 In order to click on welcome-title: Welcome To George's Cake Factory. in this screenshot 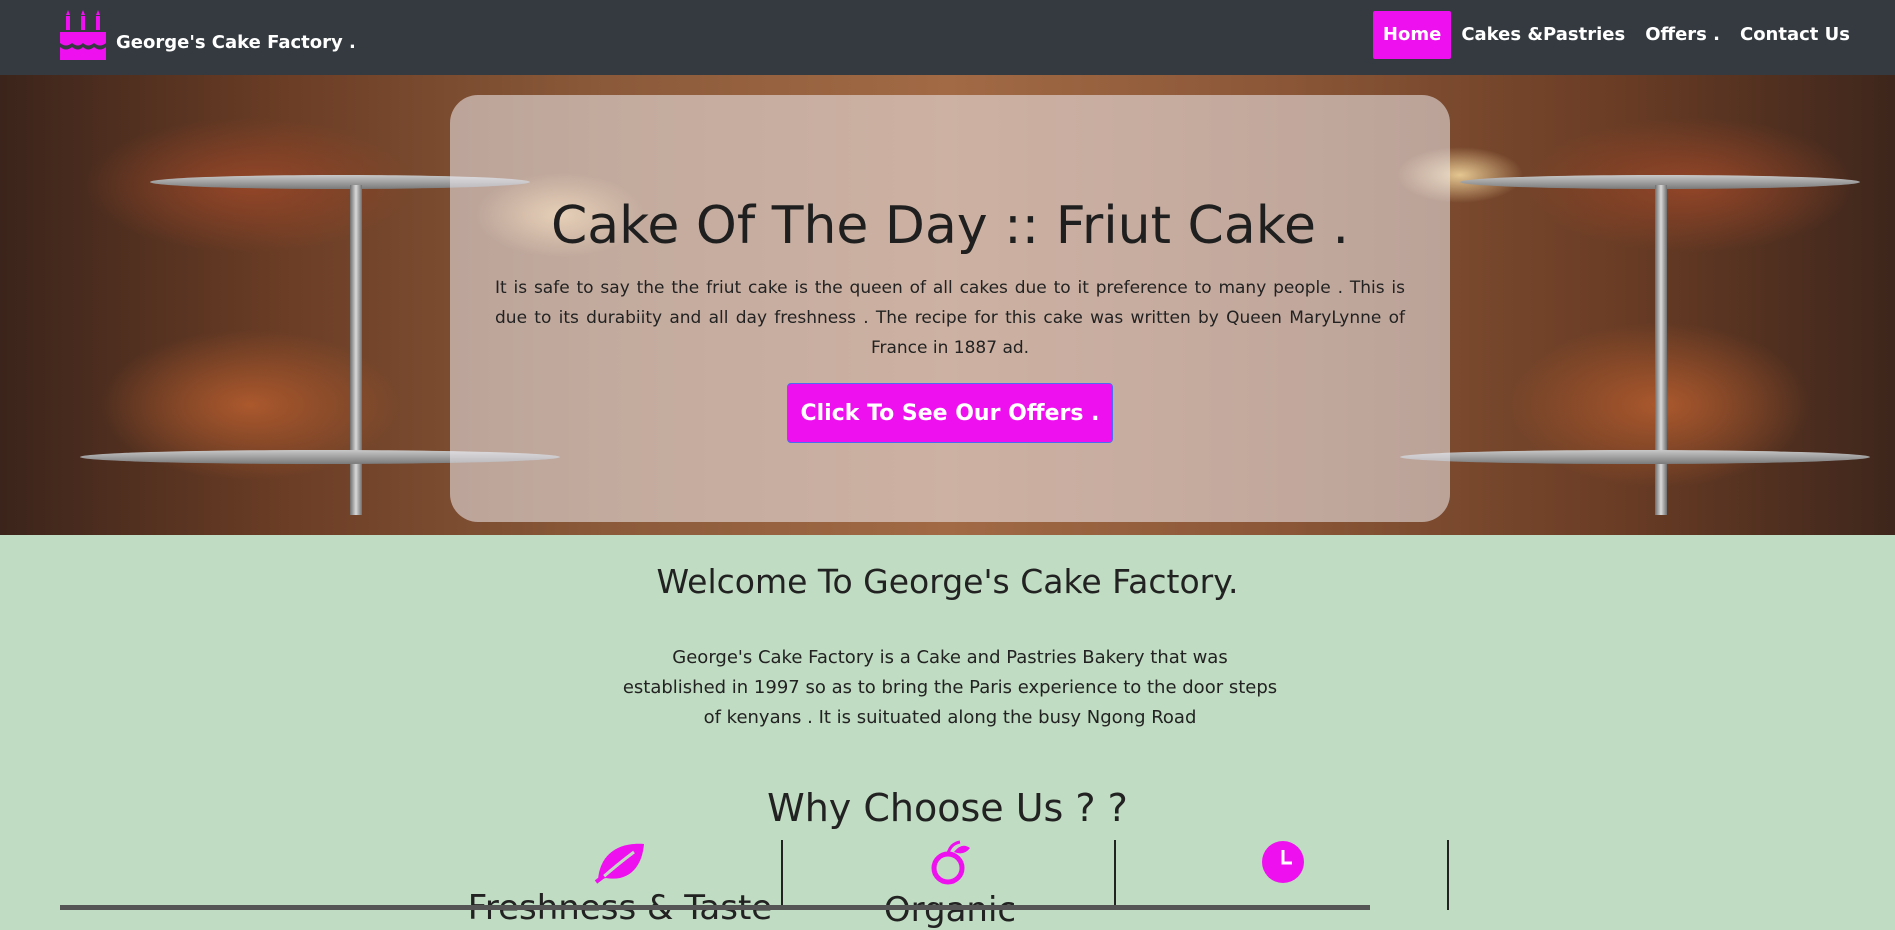, I will do `click(947, 581)`.